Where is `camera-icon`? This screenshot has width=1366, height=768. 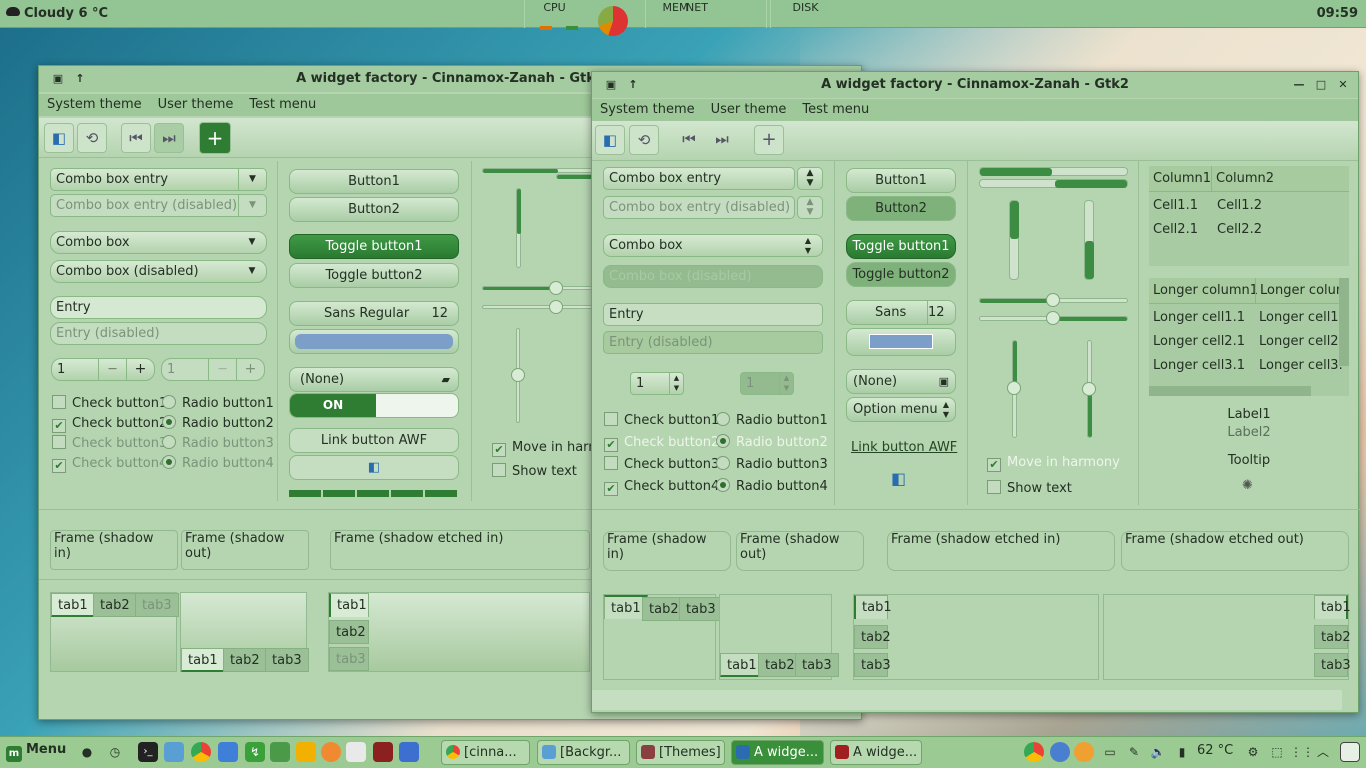
camera-icon is located at coordinates (409, 752).